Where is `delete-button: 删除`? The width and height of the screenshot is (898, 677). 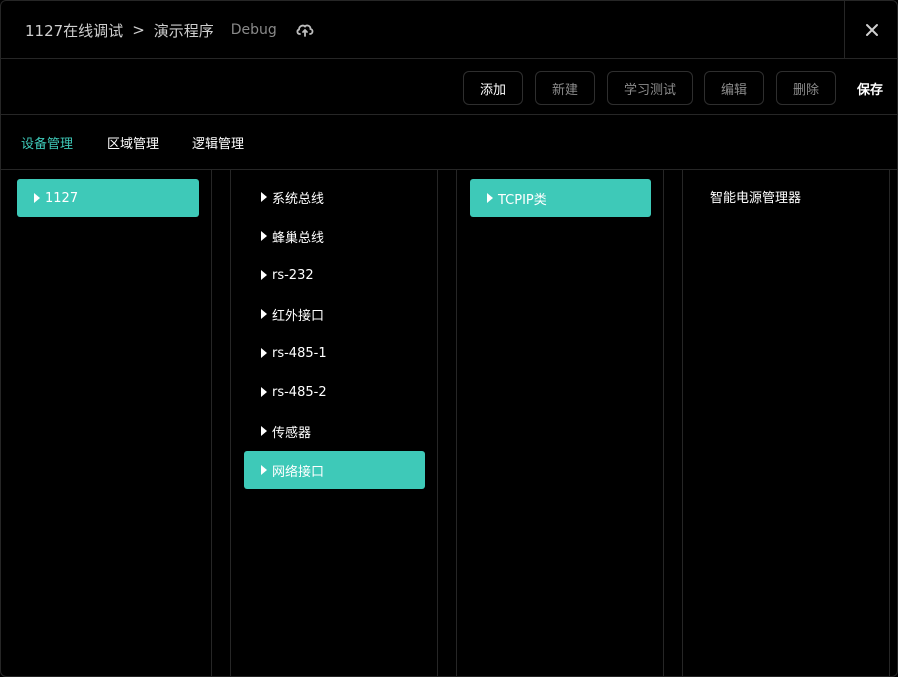 delete-button: 删除 is located at coordinates (806, 88).